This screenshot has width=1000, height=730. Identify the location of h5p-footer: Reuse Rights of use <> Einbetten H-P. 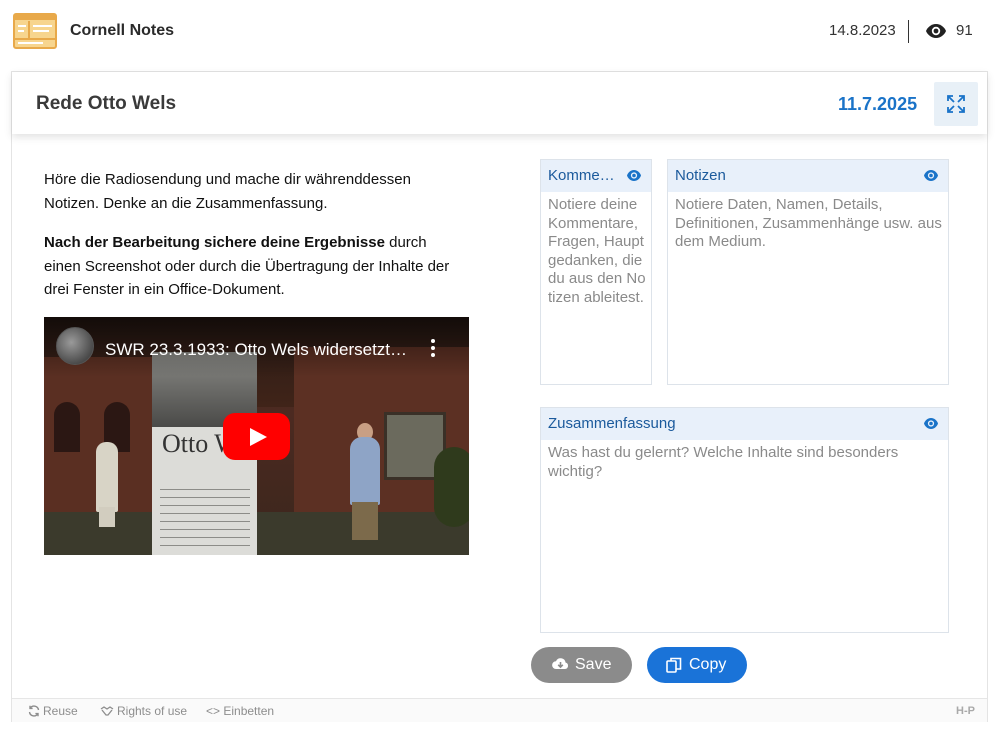
(499, 710).